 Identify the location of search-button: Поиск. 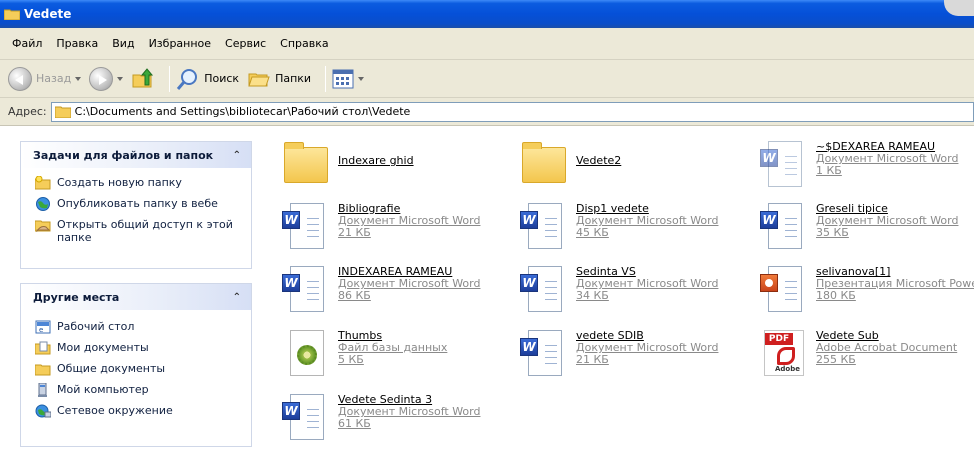
(207, 79).